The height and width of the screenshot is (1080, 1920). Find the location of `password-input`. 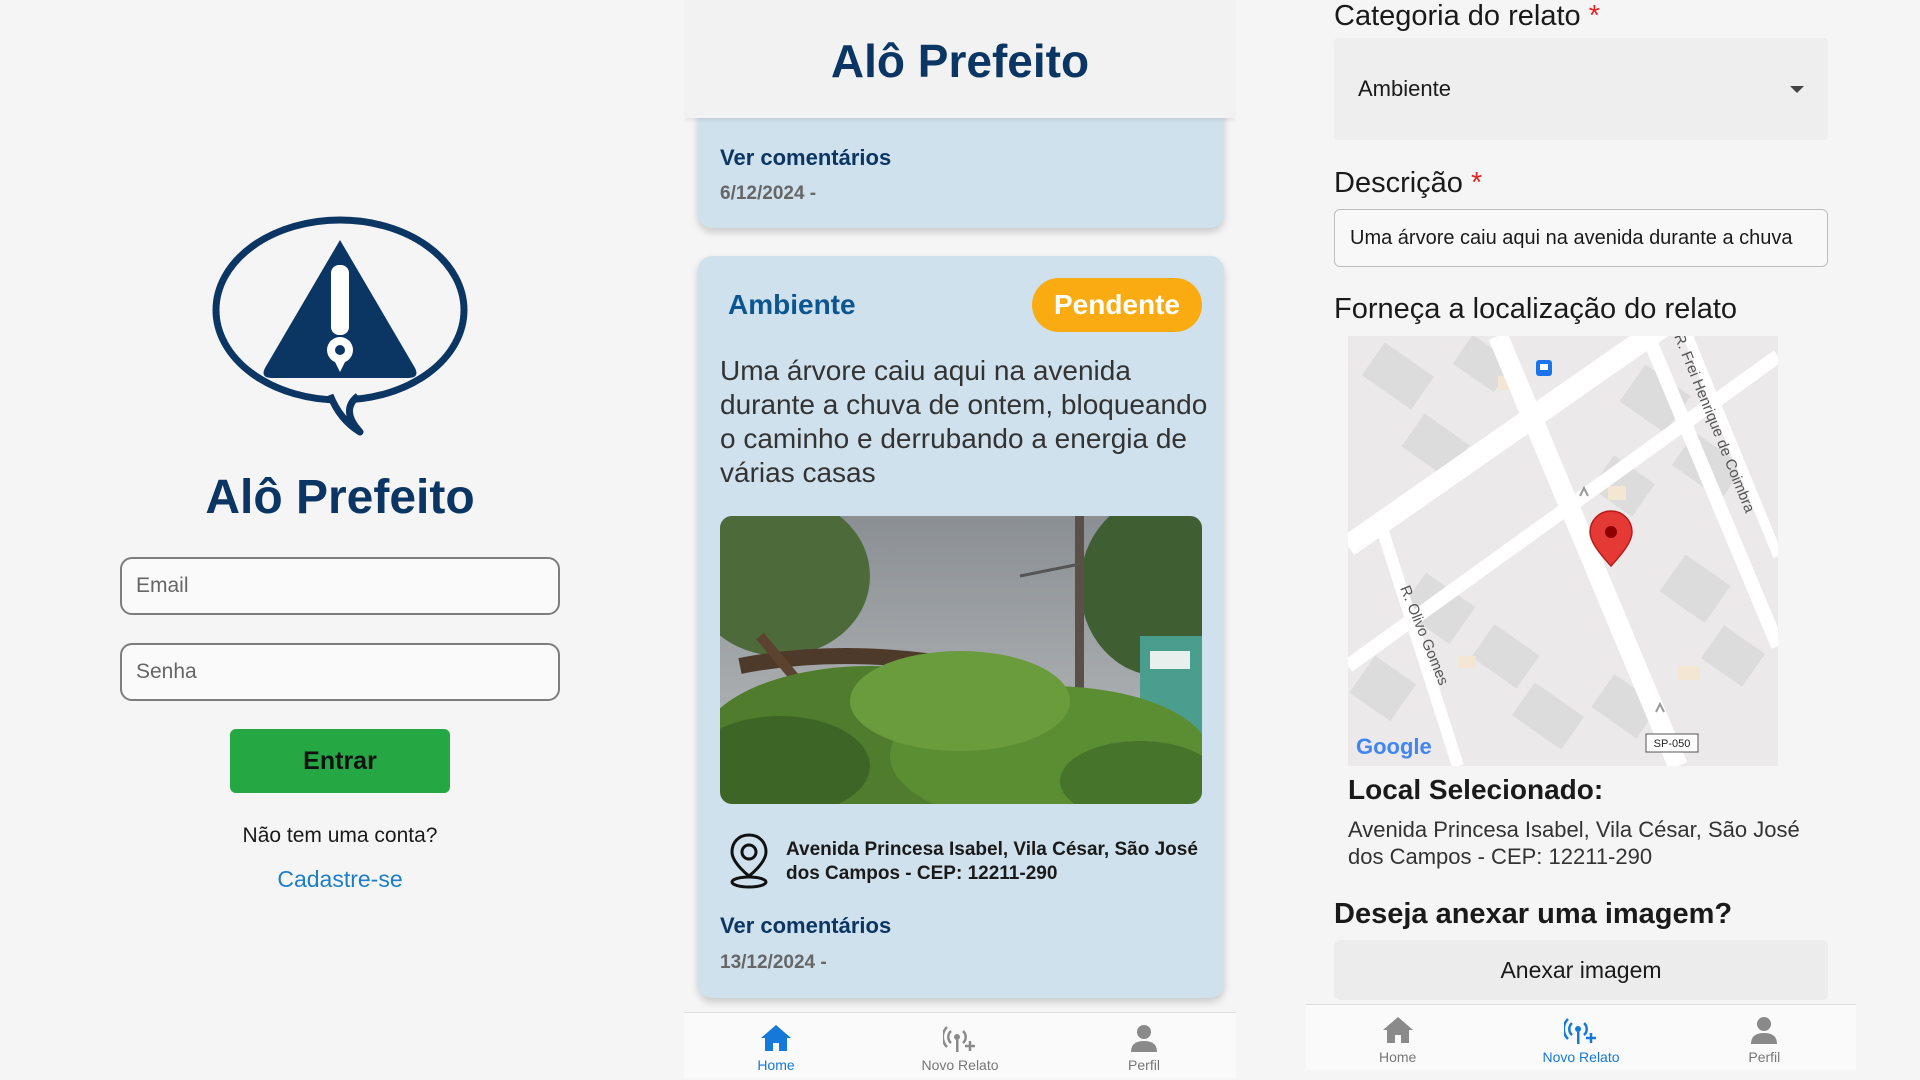

password-input is located at coordinates (340, 672).